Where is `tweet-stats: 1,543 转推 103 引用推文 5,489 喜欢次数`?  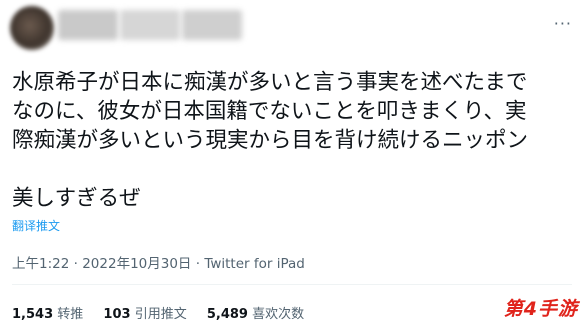 tweet-stats: 1,543 转推 103 引用推文 5,489 喜欢次数 is located at coordinates (166, 312).